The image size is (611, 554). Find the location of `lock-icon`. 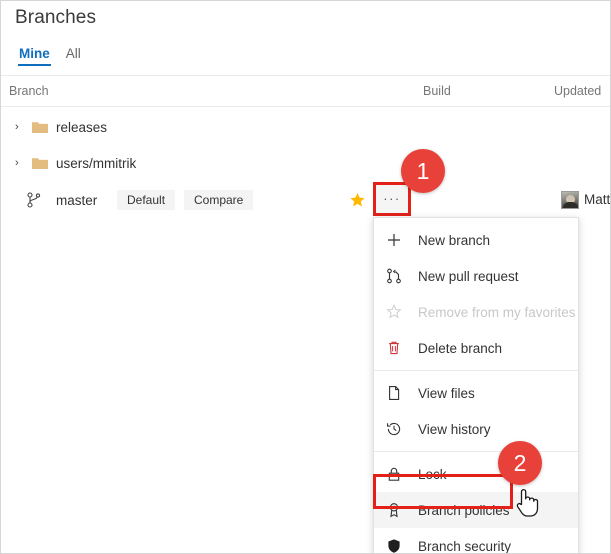

lock-icon is located at coordinates (397, 474).